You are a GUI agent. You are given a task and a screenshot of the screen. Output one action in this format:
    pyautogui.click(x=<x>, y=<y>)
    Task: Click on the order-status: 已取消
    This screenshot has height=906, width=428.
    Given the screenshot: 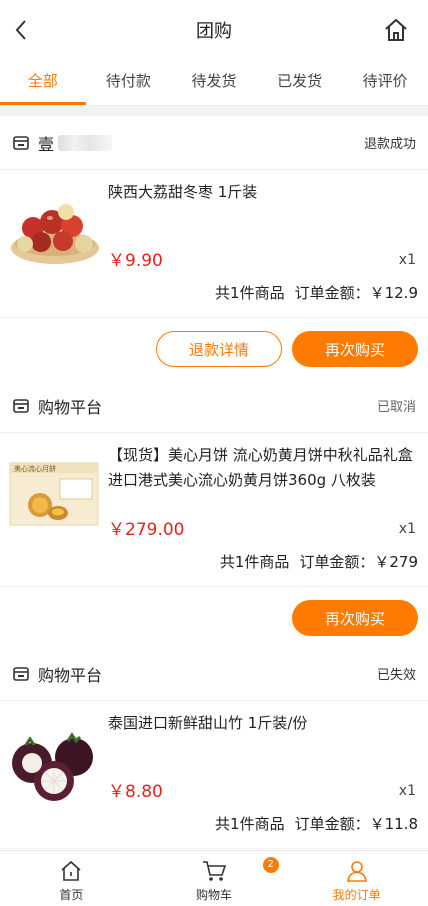 What is the action you would take?
    pyautogui.click(x=396, y=407)
    